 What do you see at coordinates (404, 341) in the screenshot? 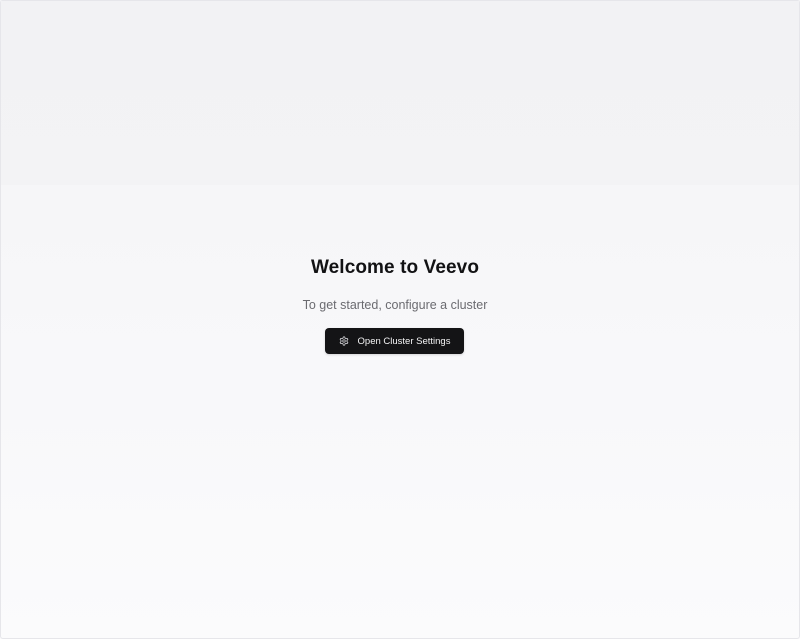
I see `open-cluster-settings-label: Open Cluster Settings` at bounding box center [404, 341].